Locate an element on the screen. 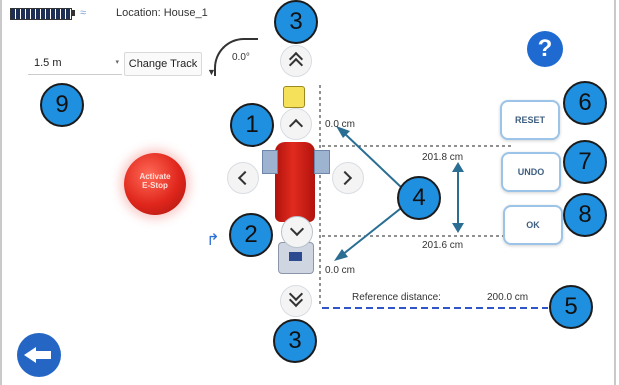  callout-2: 2 is located at coordinates (251, 235).